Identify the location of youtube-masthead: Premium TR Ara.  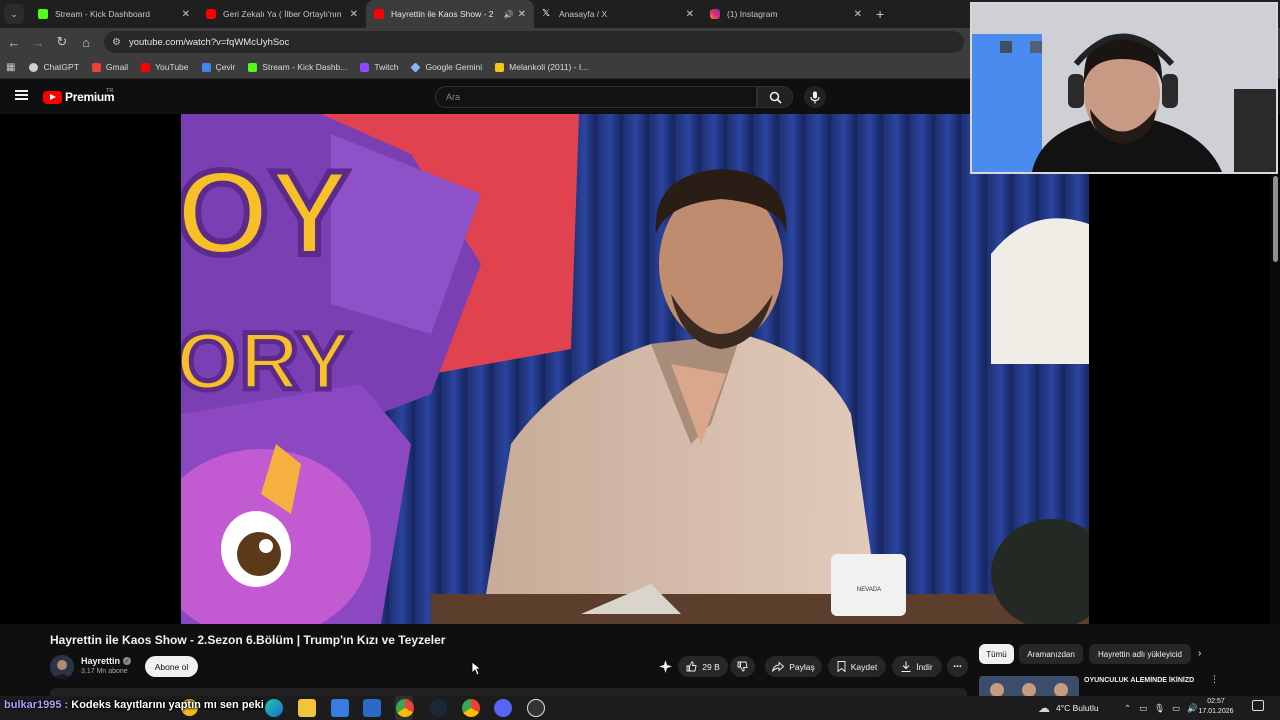
(484, 97).